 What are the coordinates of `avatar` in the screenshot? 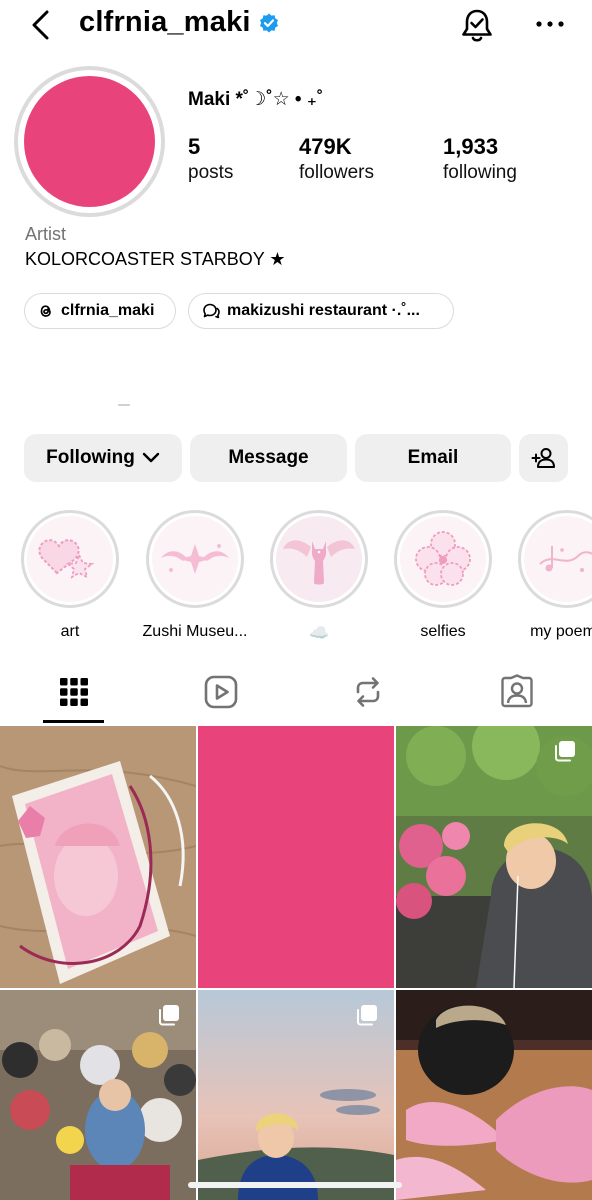 It's located at (89, 141).